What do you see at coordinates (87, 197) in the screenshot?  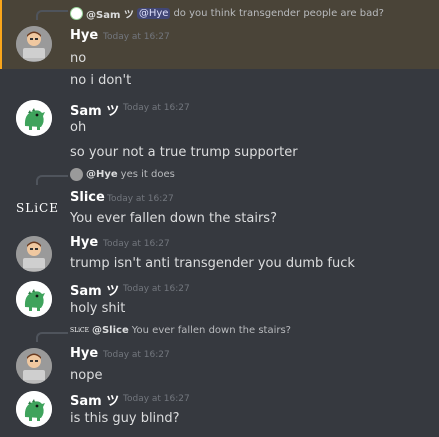 I see `username-slice: Slice` at bounding box center [87, 197].